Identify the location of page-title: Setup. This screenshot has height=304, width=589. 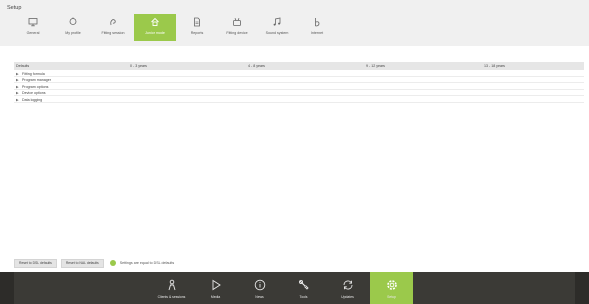
(14, 8).